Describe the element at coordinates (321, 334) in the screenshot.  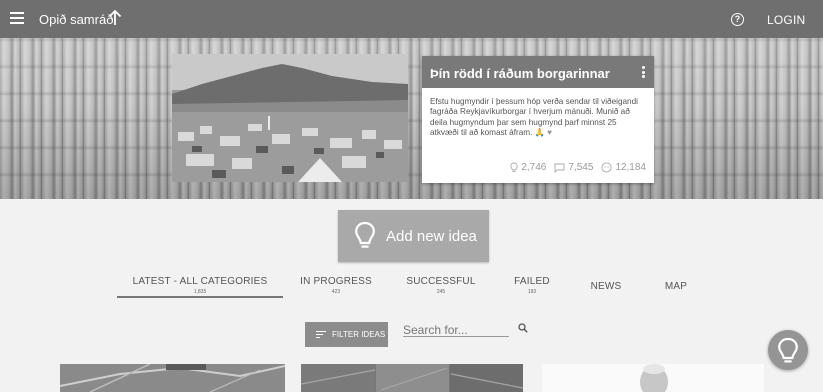
I see `filter-list-icon` at that location.